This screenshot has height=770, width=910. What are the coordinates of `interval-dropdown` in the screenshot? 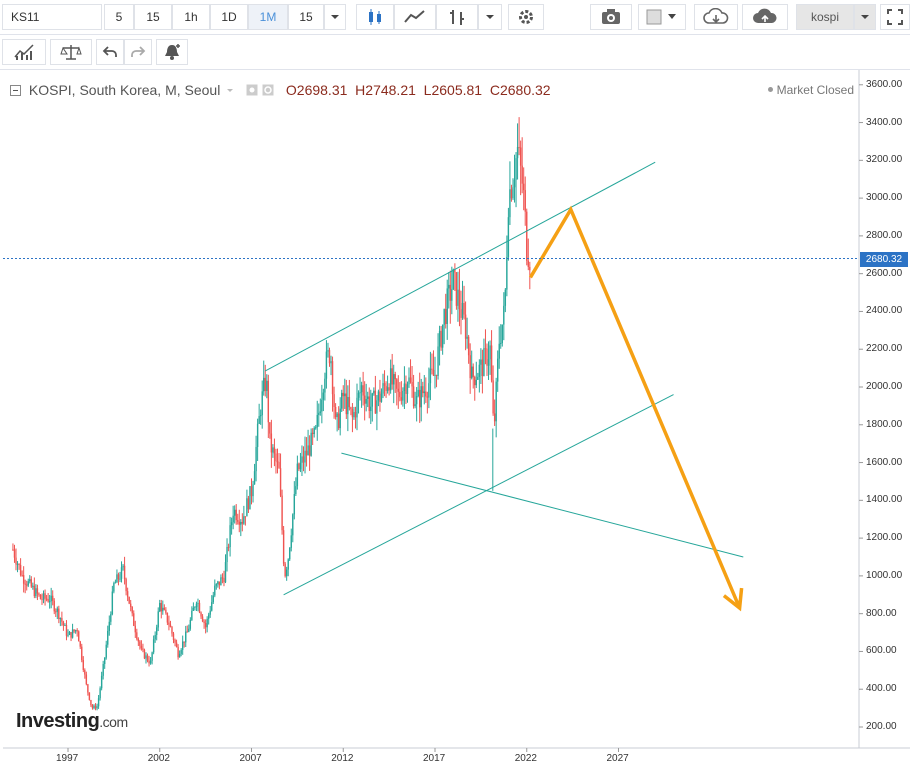 It's located at (335, 17).